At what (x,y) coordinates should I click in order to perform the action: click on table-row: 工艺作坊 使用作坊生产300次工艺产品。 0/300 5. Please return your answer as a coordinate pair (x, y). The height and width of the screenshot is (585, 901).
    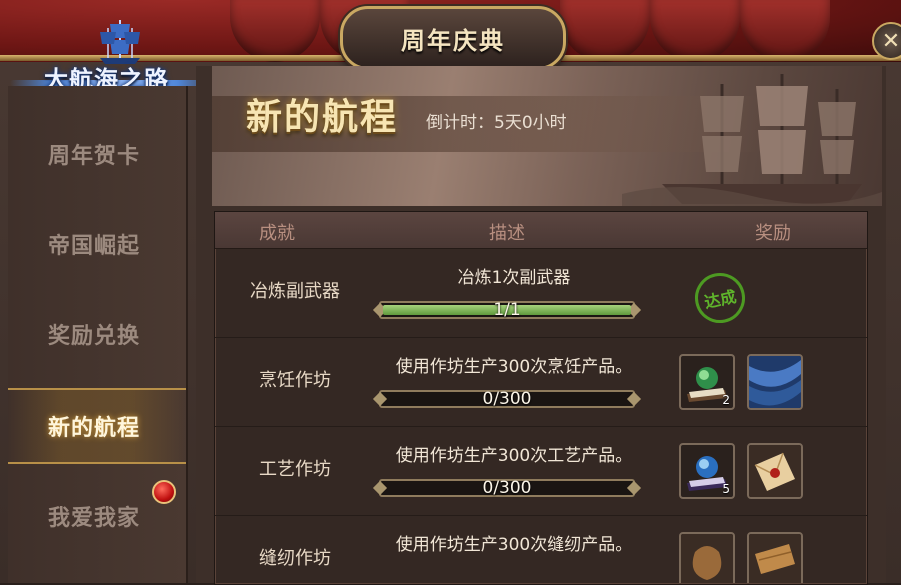
    Looking at the image, I should click on (541, 471).